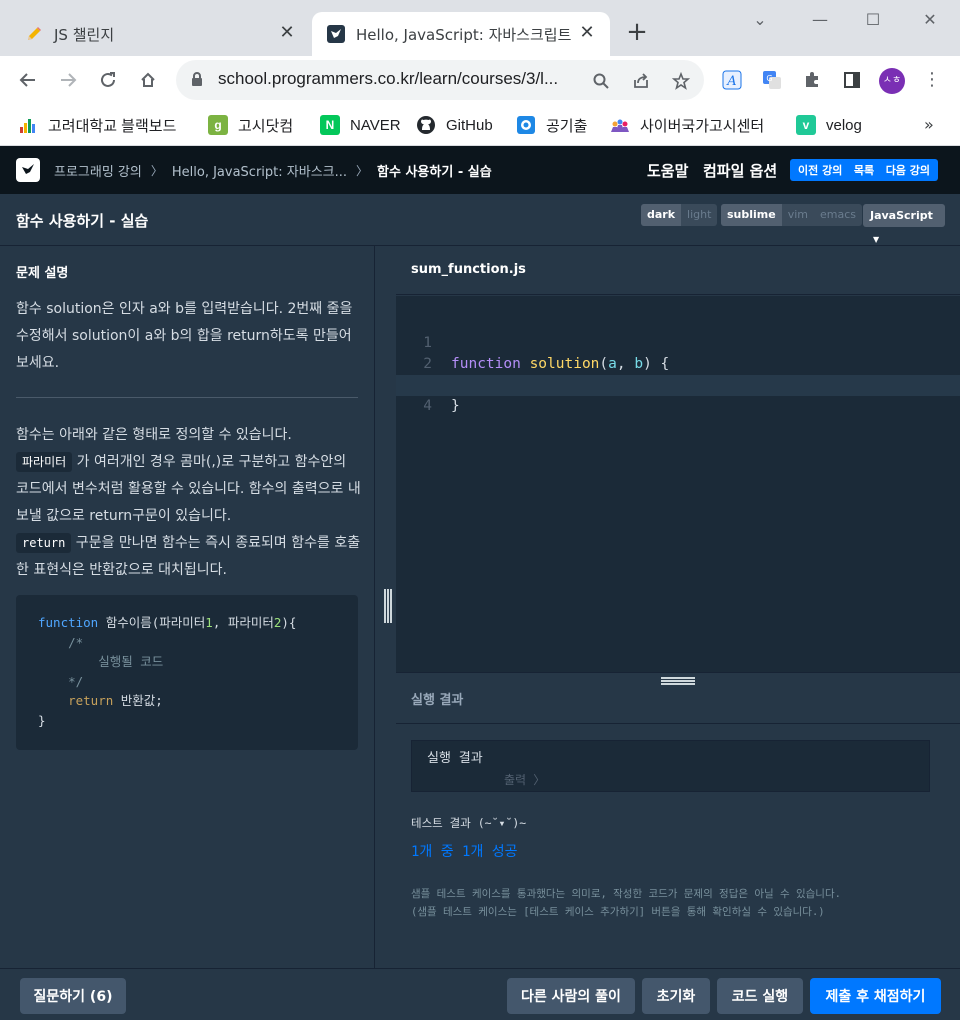  Describe the element at coordinates (601, 81) in the screenshot. I see `zoom-search-icon` at that location.